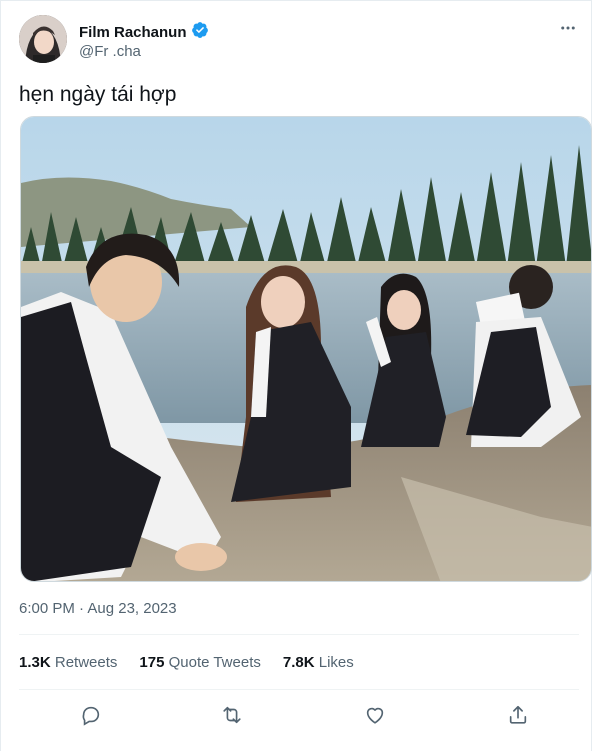 The image size is (592, 751). What do you see at coordinates (152, 662) in the screenshot?
I see `stat-value: 175` at bounding box center [152, 662].